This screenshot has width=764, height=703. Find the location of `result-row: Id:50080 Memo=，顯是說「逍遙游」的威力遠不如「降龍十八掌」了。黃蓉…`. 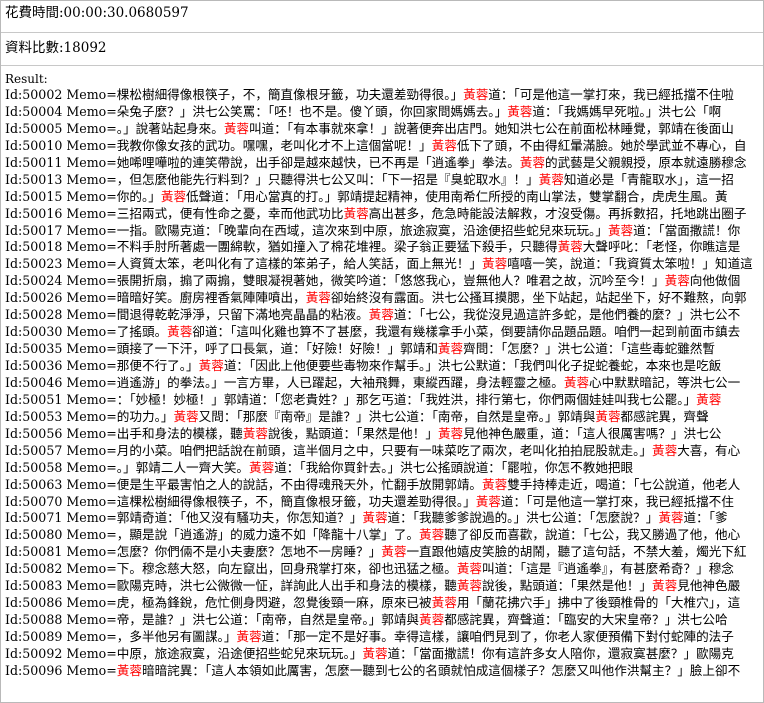

result-row: Id:50080 Memo=，顯是說「逍遙游」的威力遠不如「降龍十八掌」了。黃蓉… is located at coordinates (384, 535).